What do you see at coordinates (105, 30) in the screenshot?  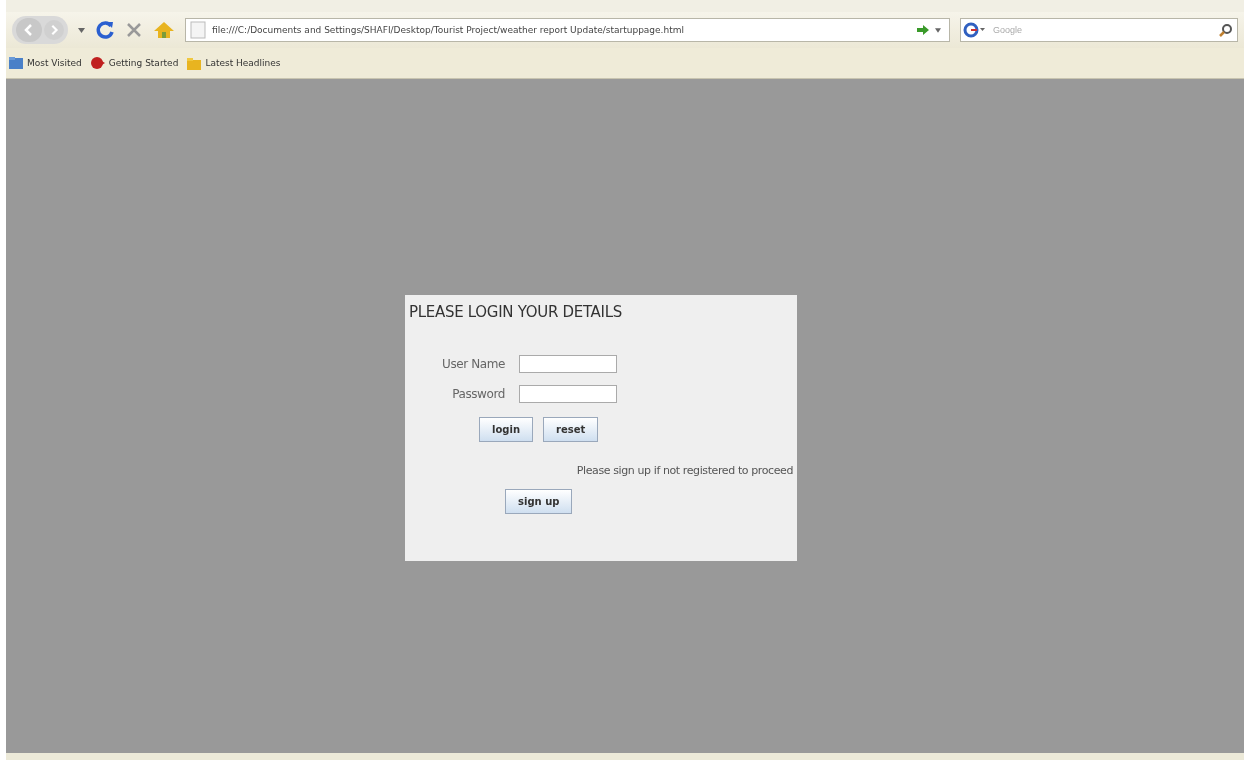 I see `reload-icon` at bounding box center [105, 30].